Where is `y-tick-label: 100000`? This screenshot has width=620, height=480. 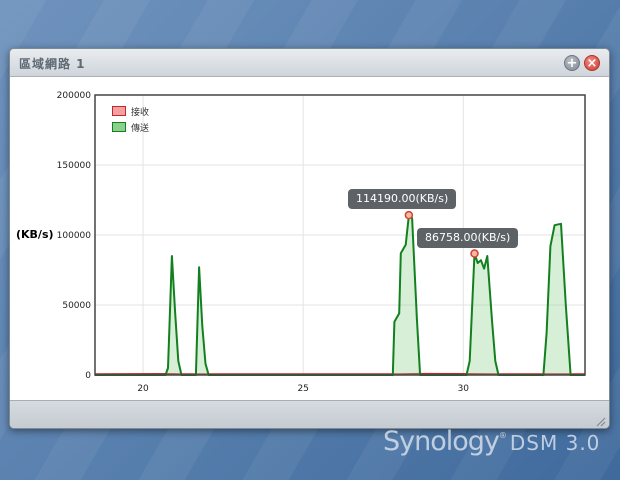
y-tick-label: 100000 is located at coordinates (74, 236).